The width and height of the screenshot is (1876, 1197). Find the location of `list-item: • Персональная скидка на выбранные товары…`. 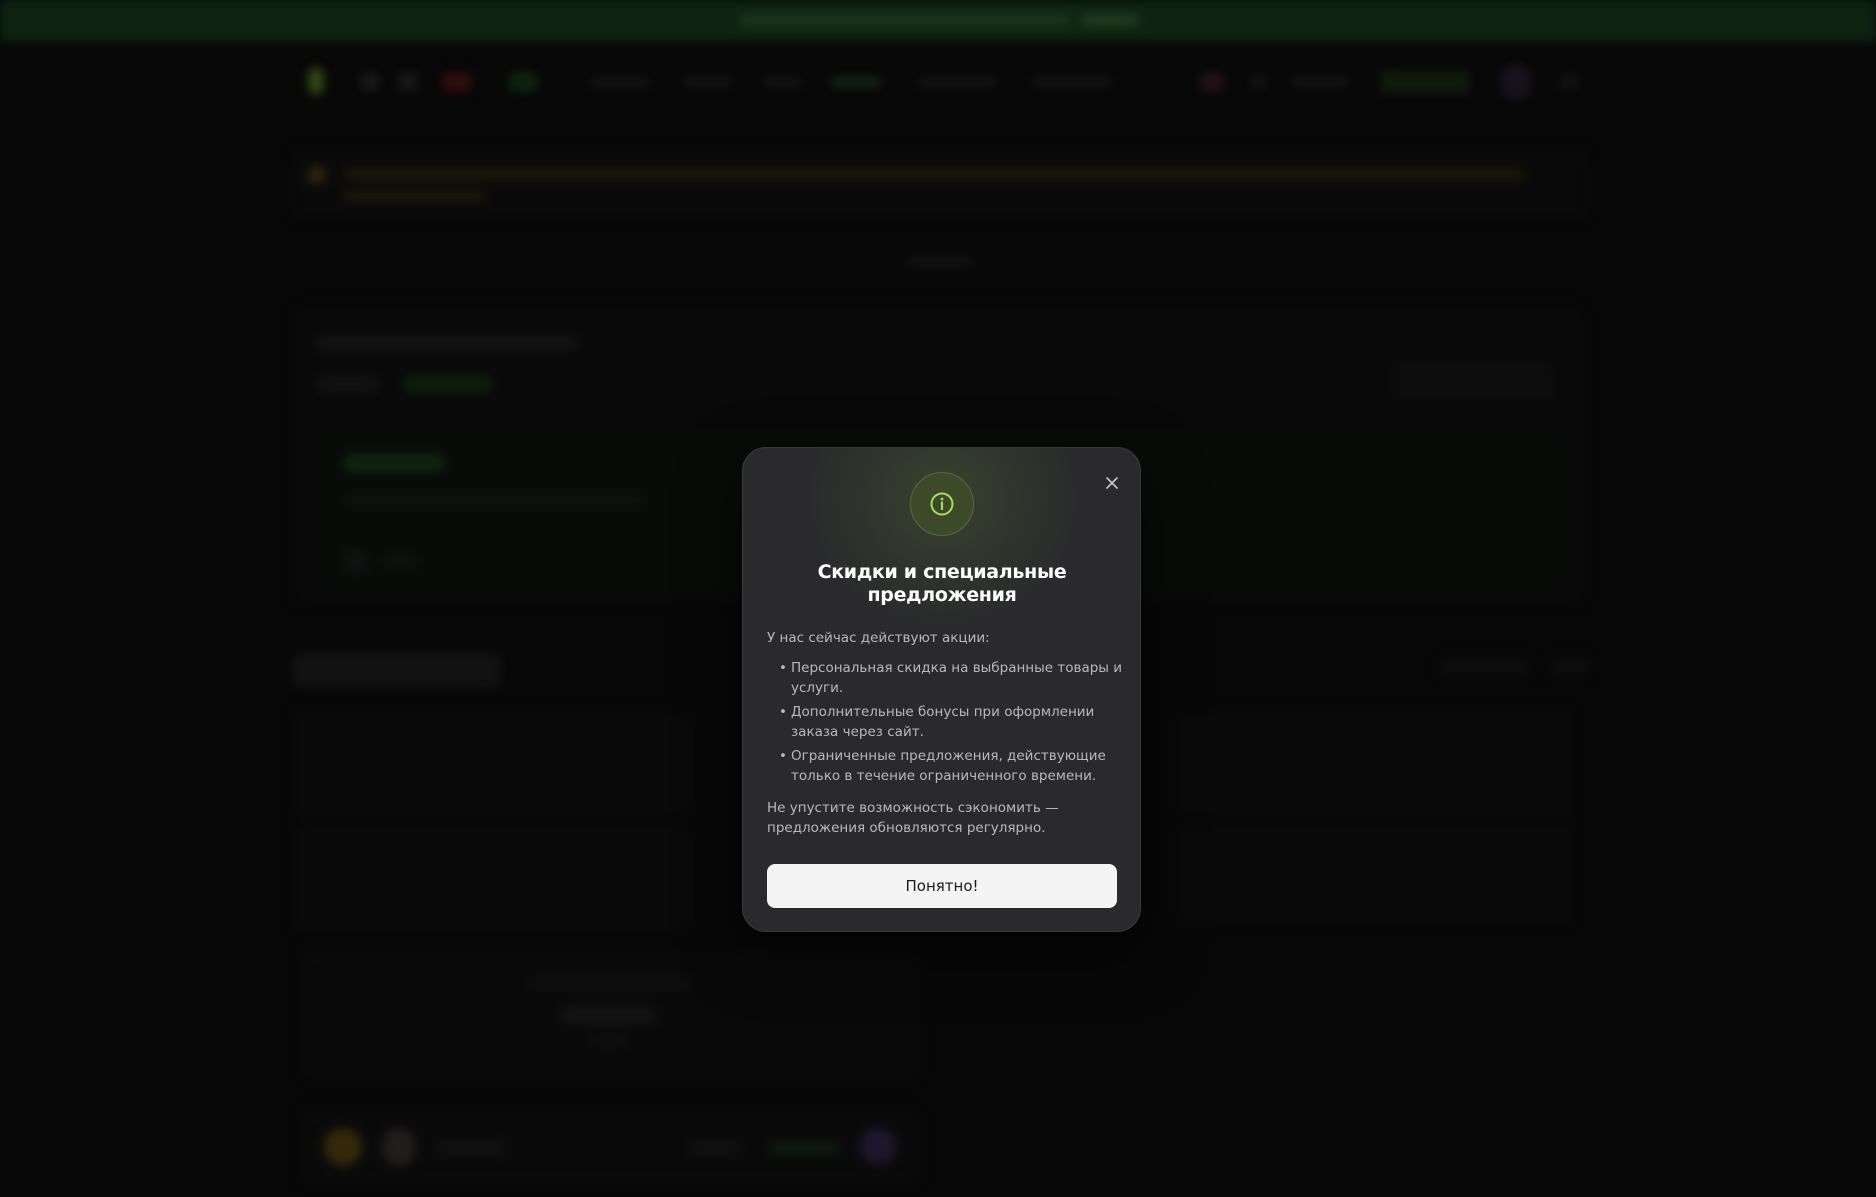

list-item: • Персональная скидка на выбранные товары… is located at coordinates (947, 678).